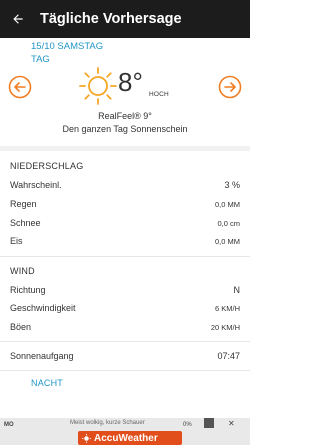 This screenshot has width=320, height=445. What do you see at coordinates (159, 94) in the screenshot?
I see `temperature-label: HOCH` at bounding box center [159, 94].